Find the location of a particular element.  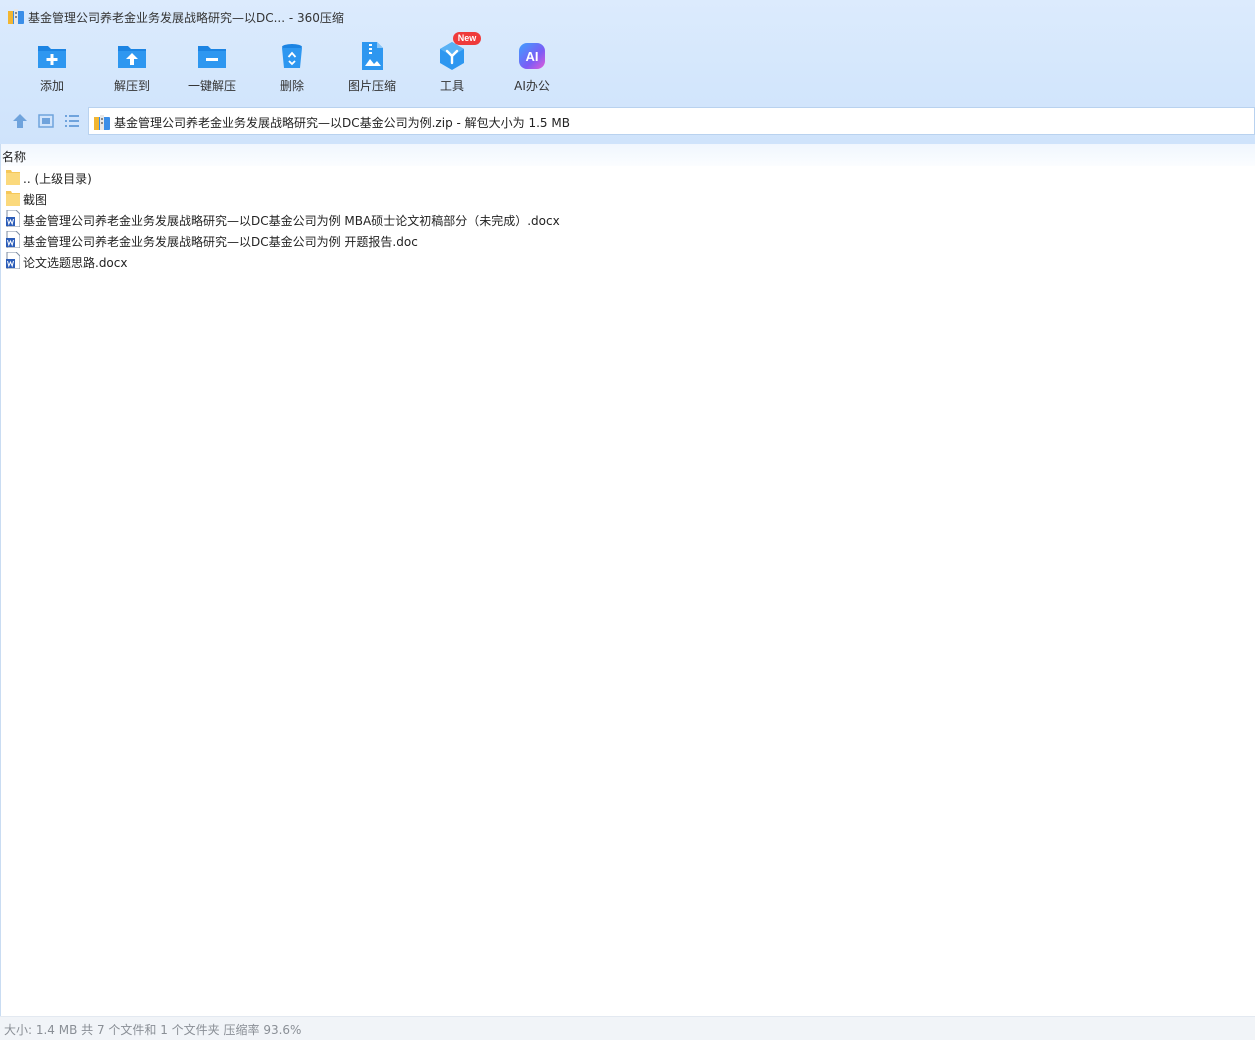

list-item-folder: 截图 is located at coordinates (627, 197).